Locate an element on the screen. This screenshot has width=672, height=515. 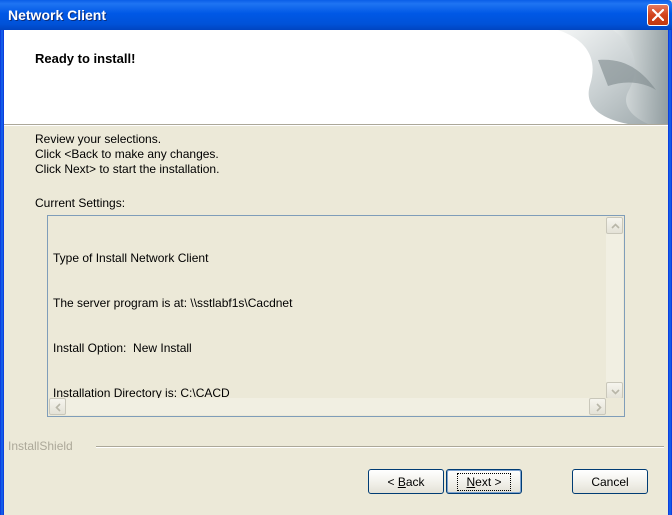
scroll-right-arrow-icon is located at coordinates (599, 407).